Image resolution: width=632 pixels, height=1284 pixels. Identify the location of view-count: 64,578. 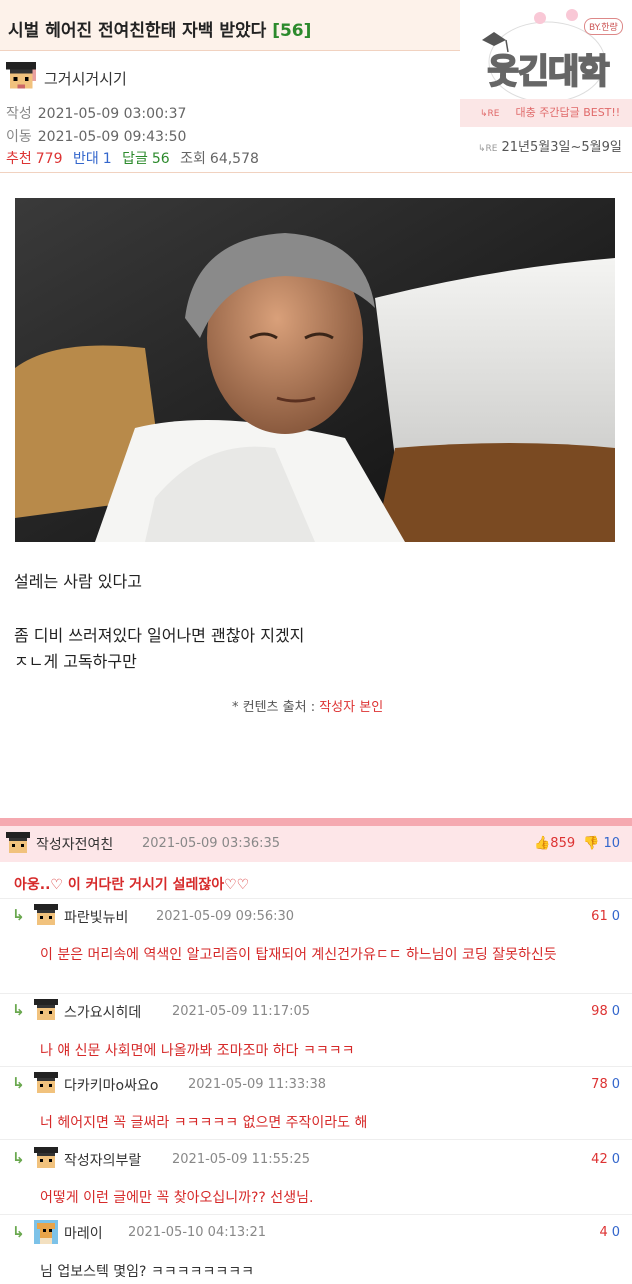
(234, 159).